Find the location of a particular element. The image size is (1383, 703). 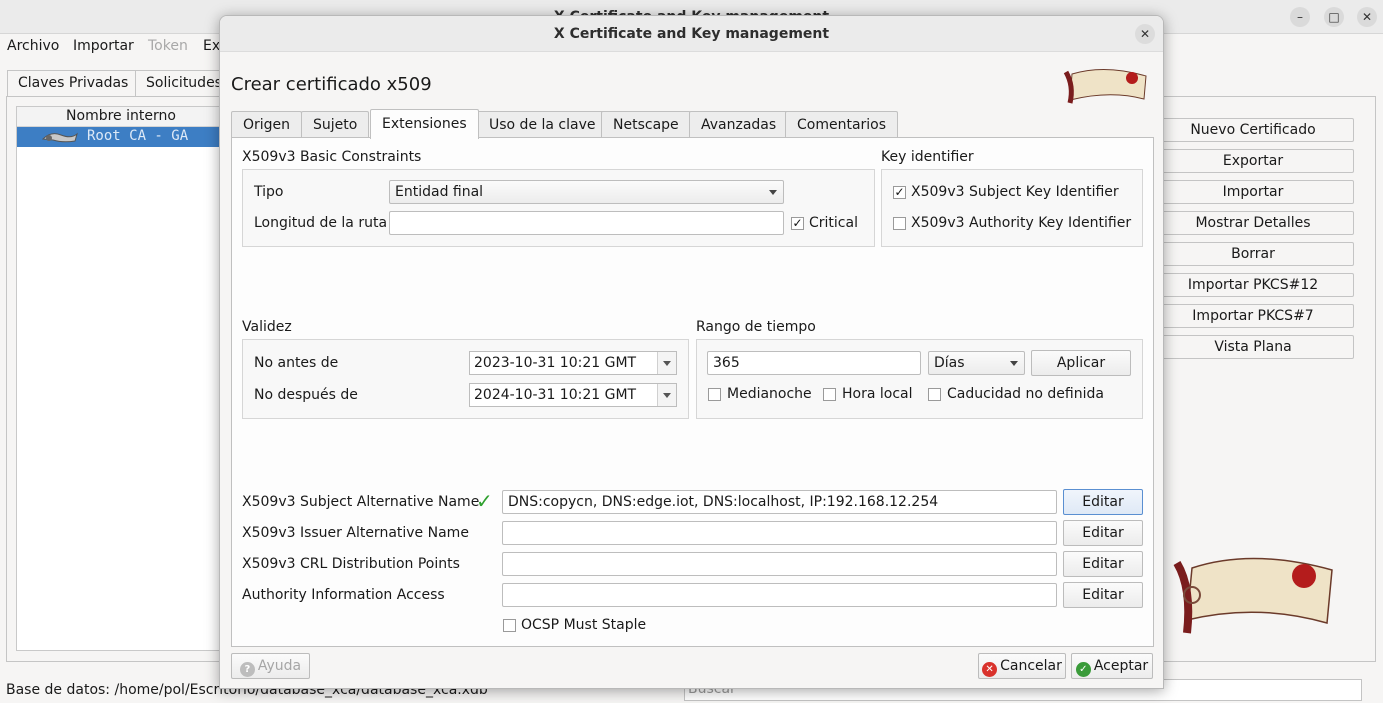

import-pkcs12-button: Importar PKCS#12 is located at coordinates (1253, 285).